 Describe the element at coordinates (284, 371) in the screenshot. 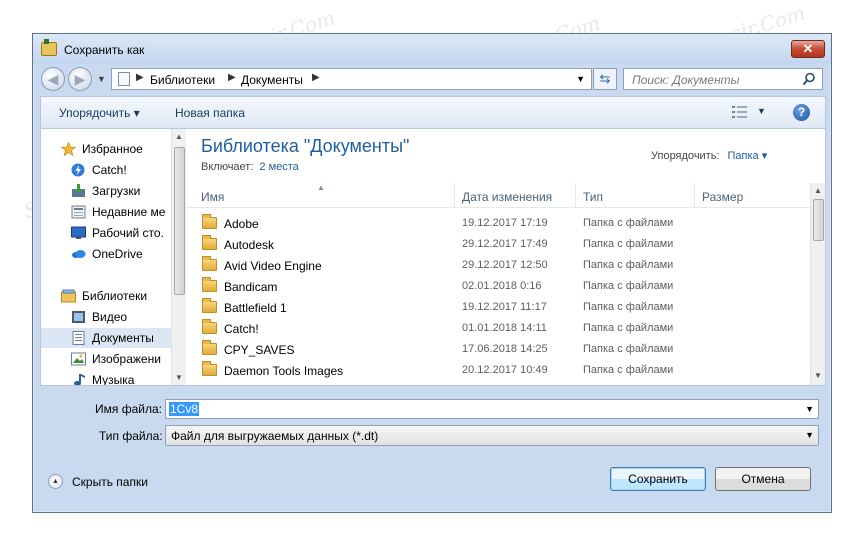

I see `file-name: Daemon Tools Images` at that location.